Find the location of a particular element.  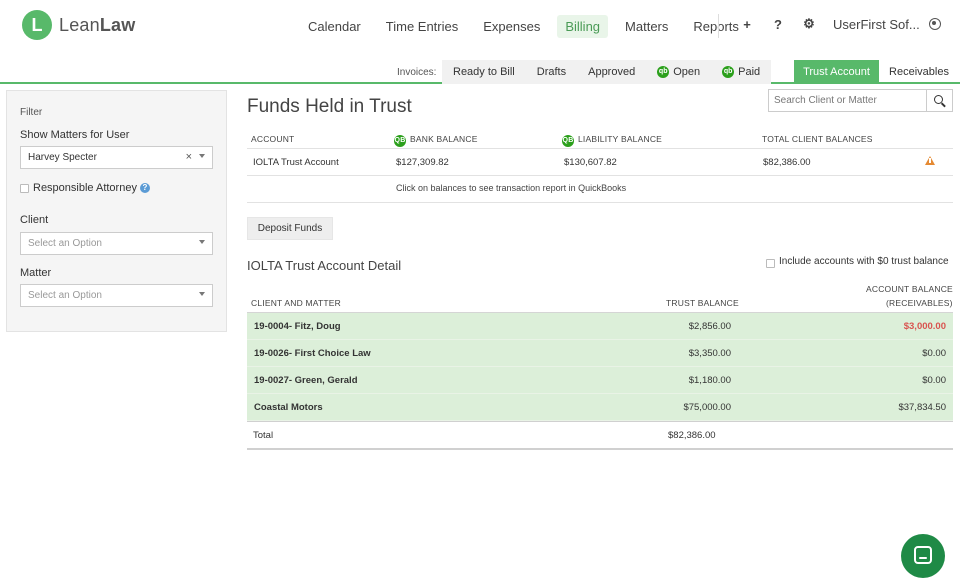

search-box is located at coordinates (860, 100).